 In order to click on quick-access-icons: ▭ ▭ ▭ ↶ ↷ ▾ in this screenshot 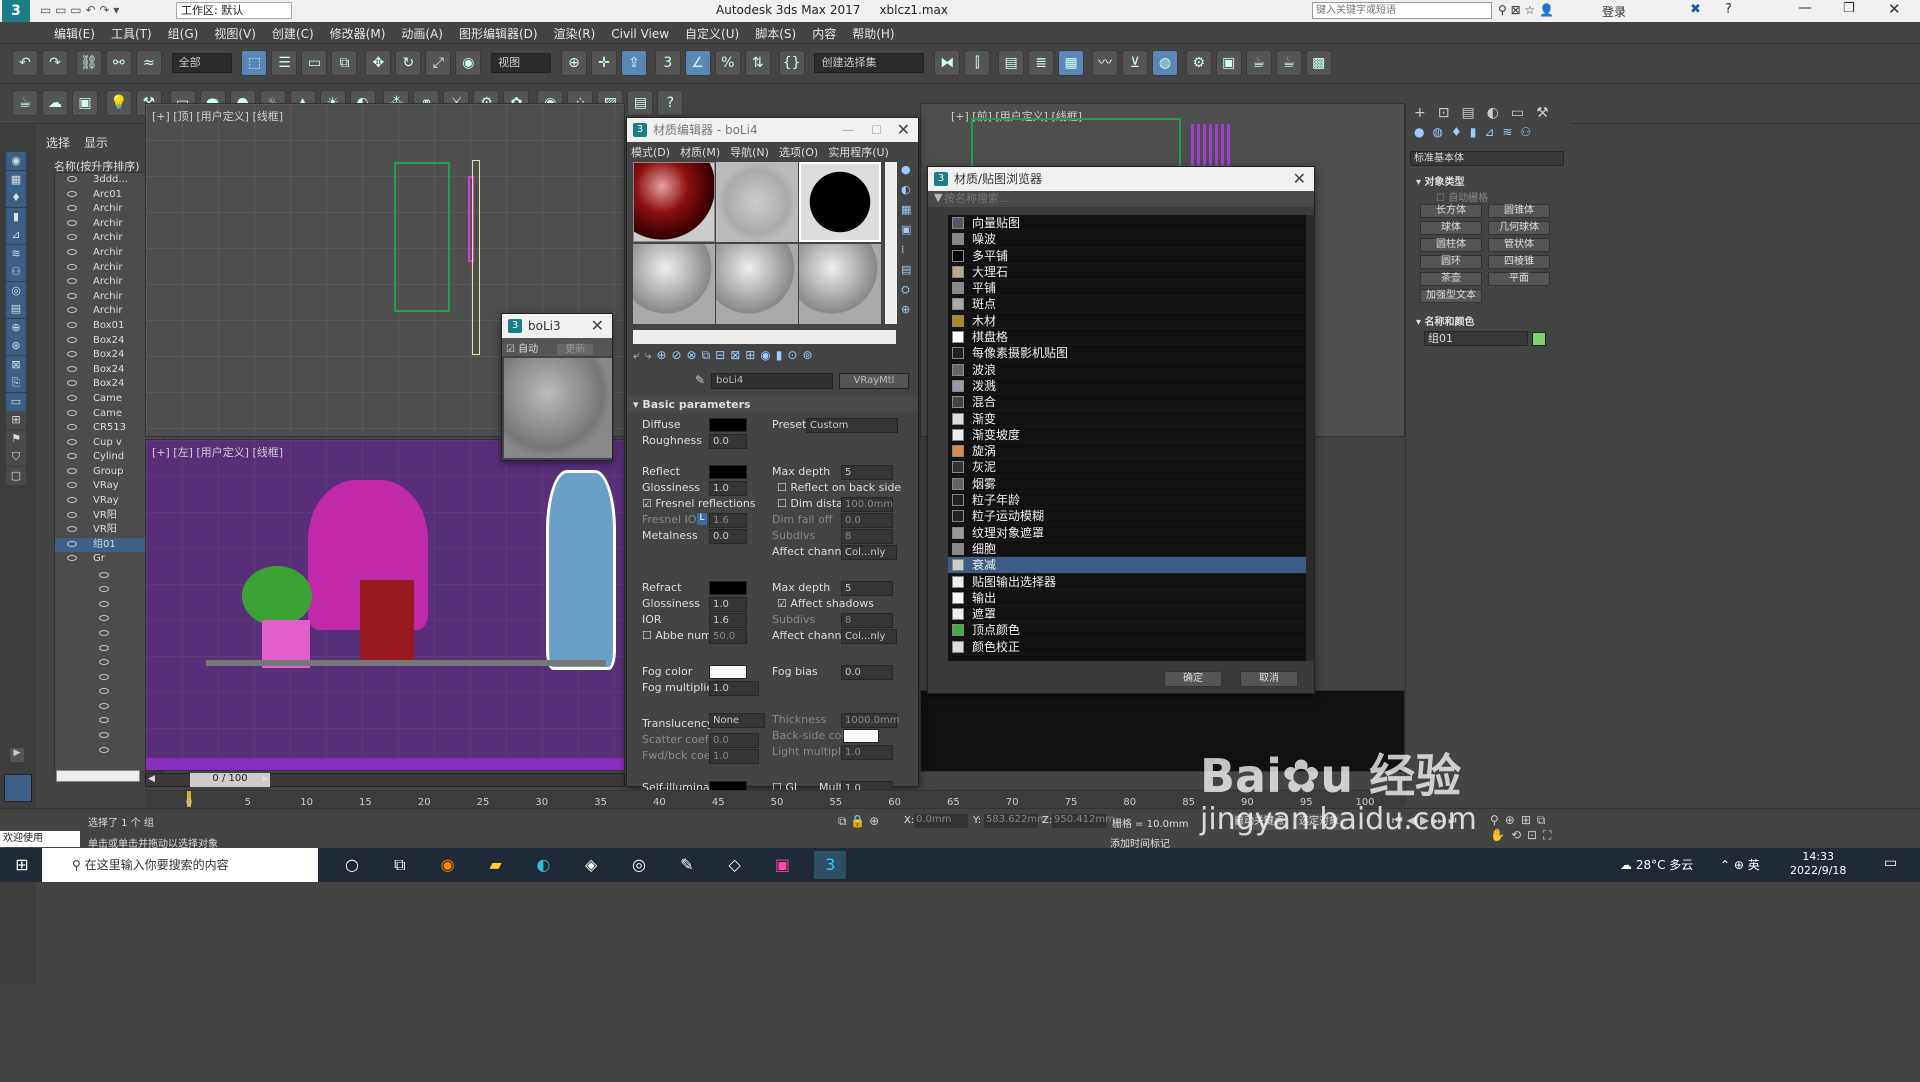, I will do `click(79, 10)`.